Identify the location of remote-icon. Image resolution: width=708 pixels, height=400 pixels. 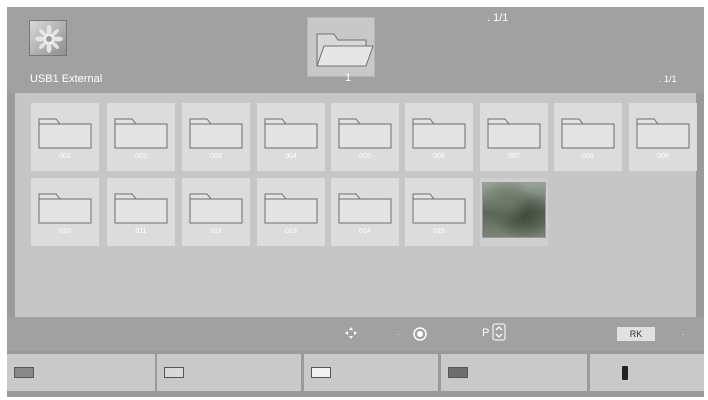
(625, 373).